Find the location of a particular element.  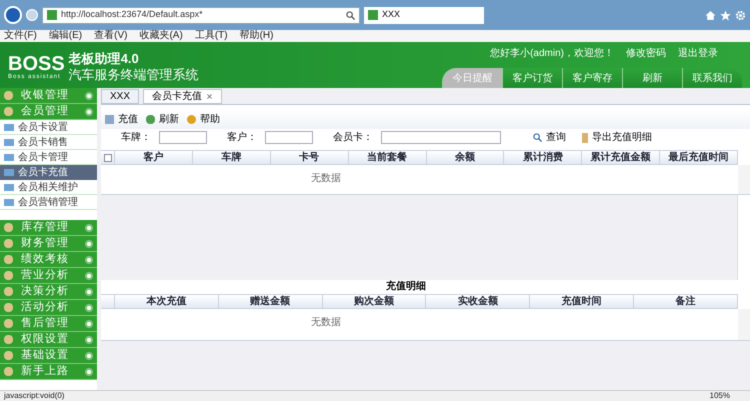

url-text: http://localhost:23674/Default.aspx* is located at coordinates (132, 15).